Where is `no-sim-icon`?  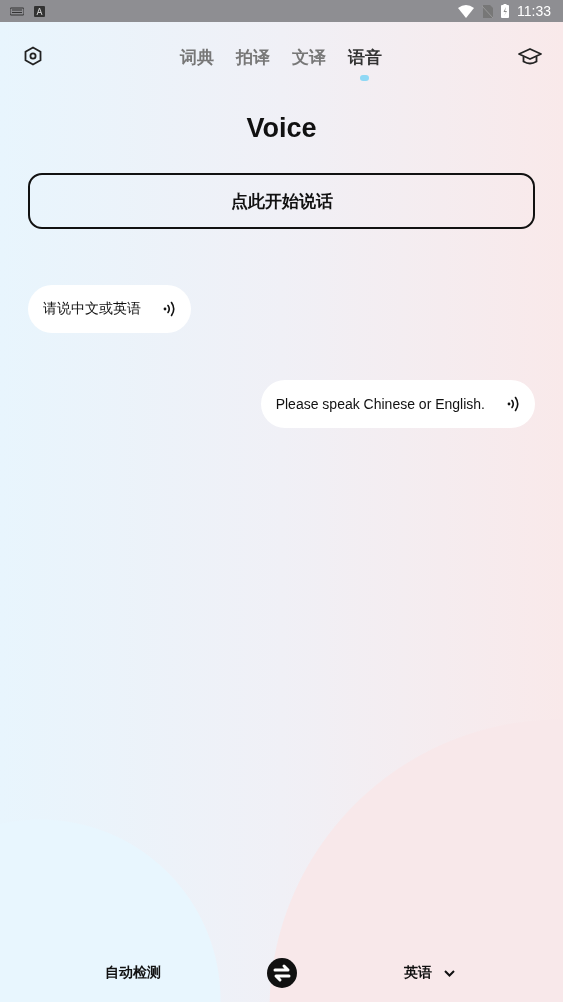 no-sim-icon is located at coordinates (487, 11).